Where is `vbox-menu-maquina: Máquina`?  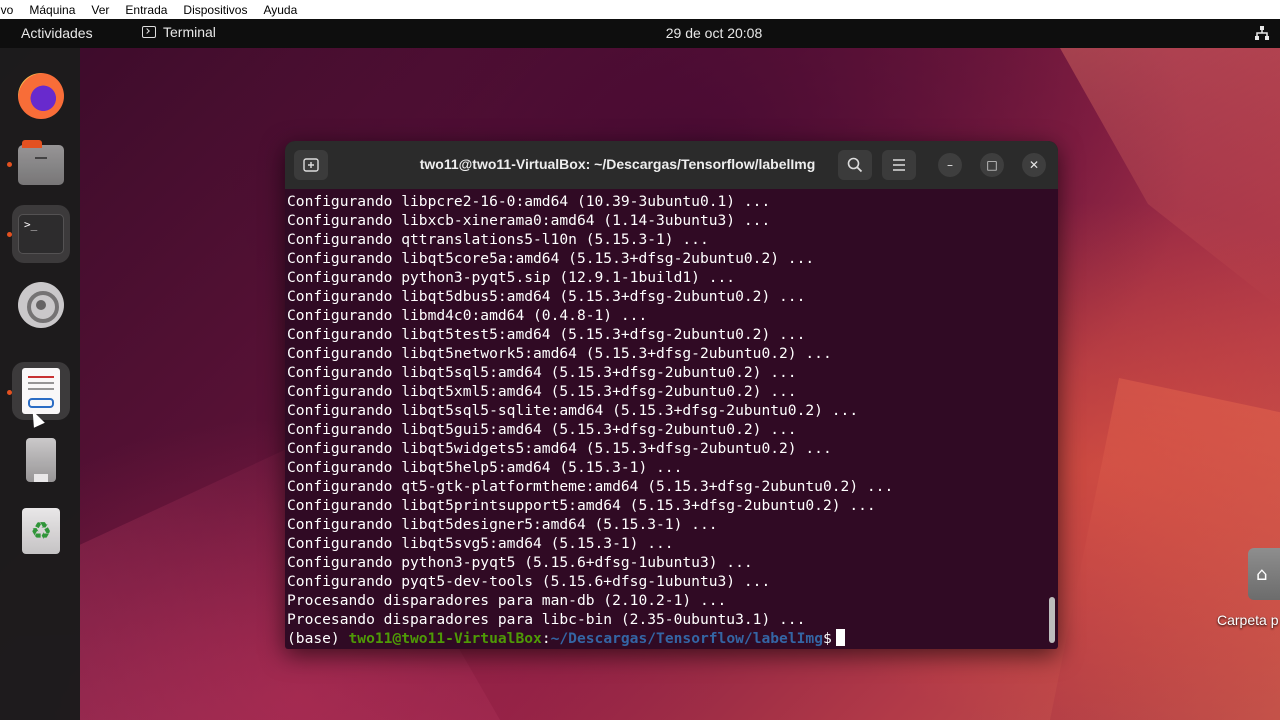
vbox-menu-maquina: Máquina is located at coordinates (52, 10).